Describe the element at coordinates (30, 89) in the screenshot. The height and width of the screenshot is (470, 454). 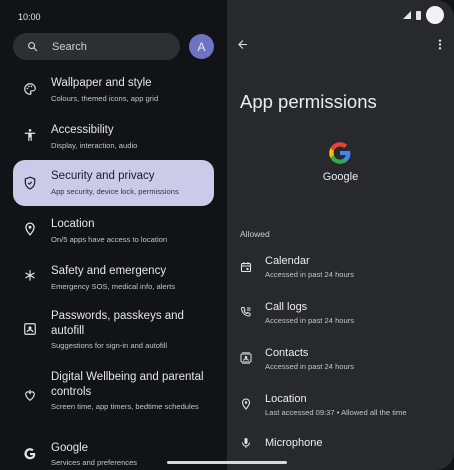
I see `palette-icon` at that location.